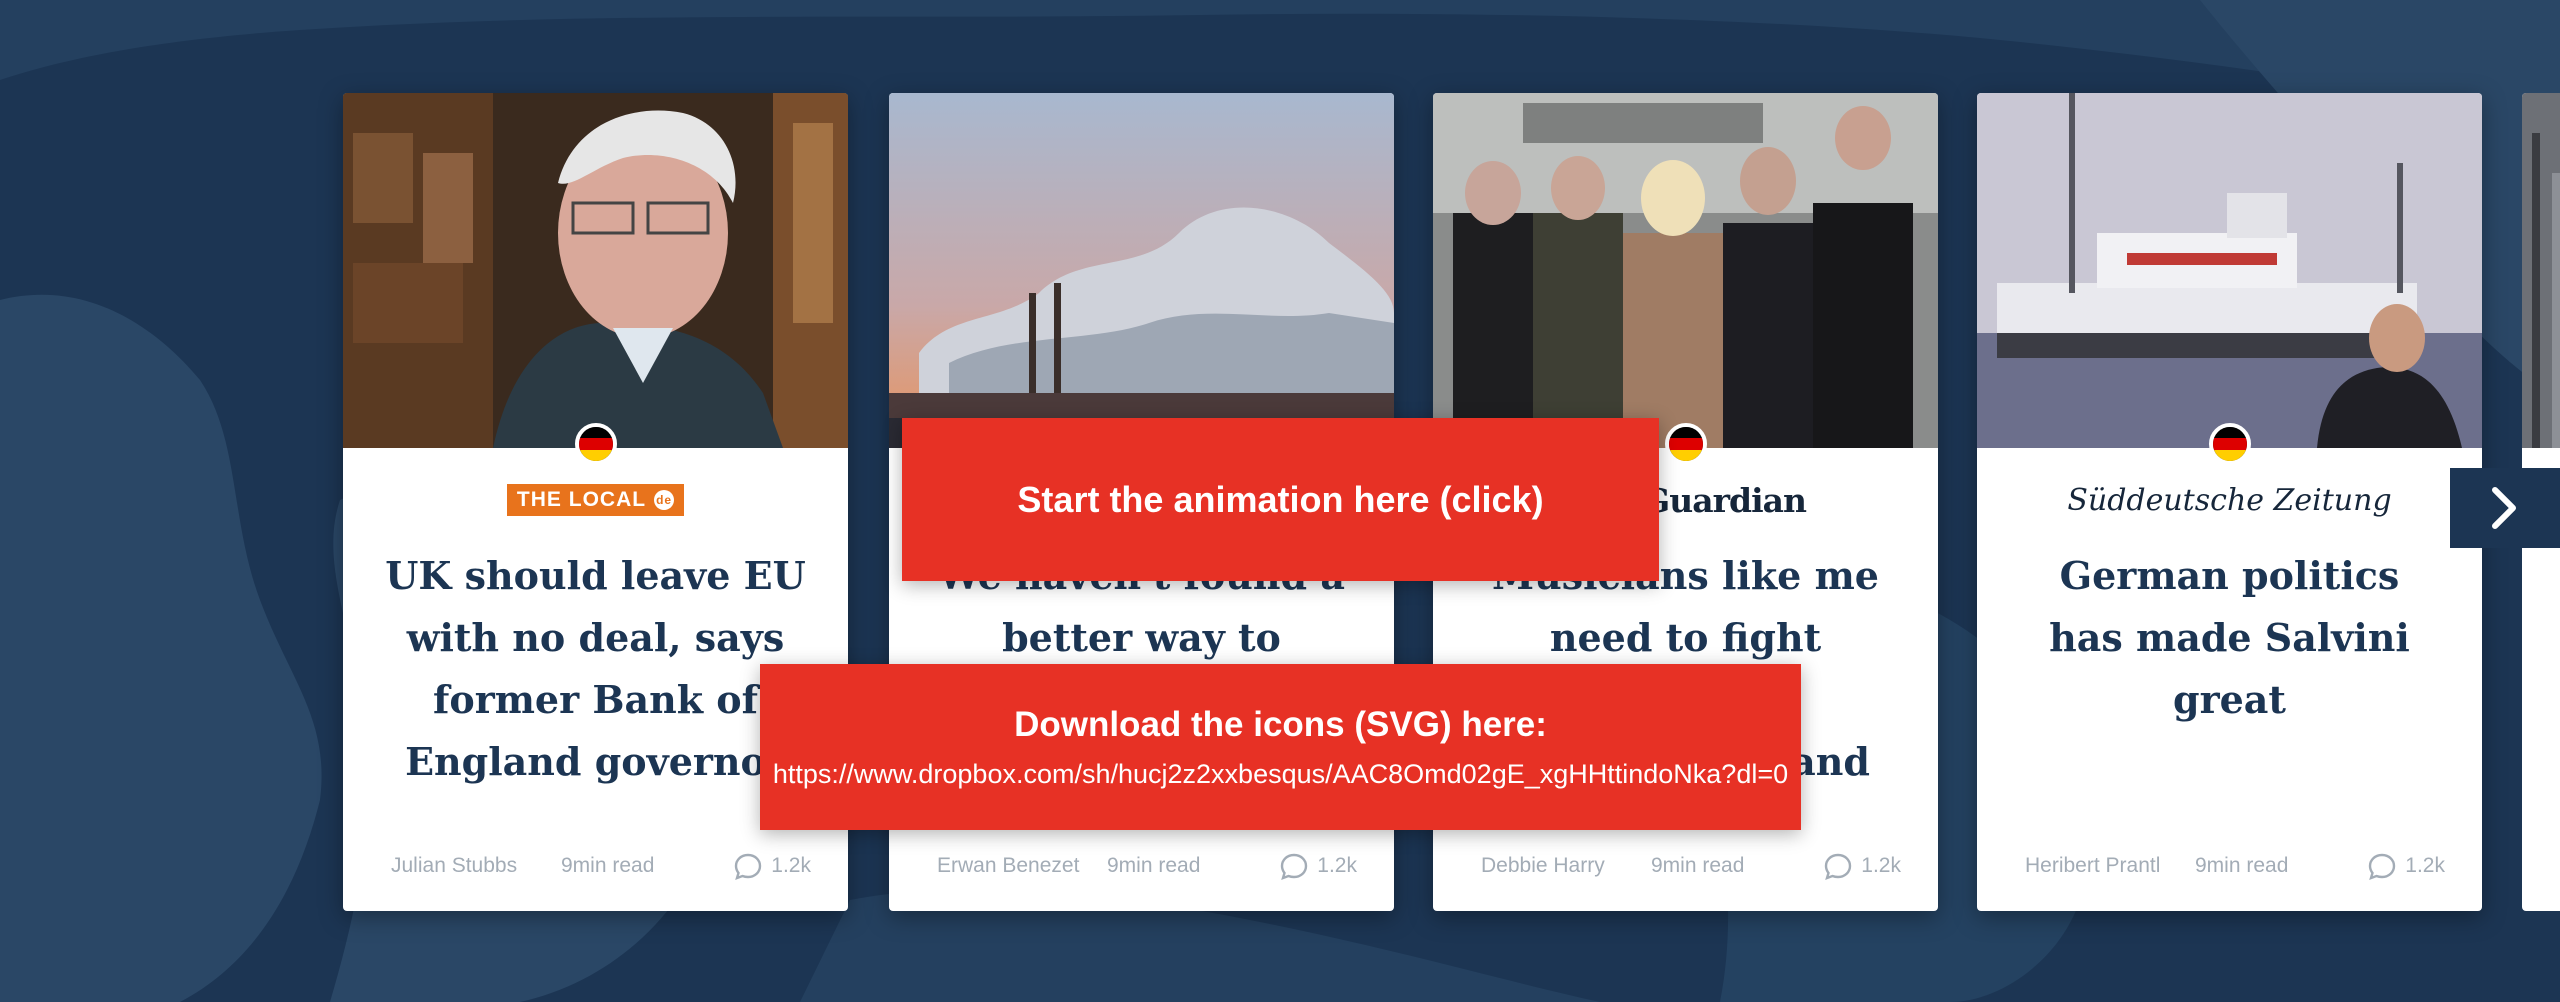 The width and height of the screenshot is (2560, 1002). I want to click on article-meta: Erwan Benezet 9min read 1.2k, so click(1147, 866).